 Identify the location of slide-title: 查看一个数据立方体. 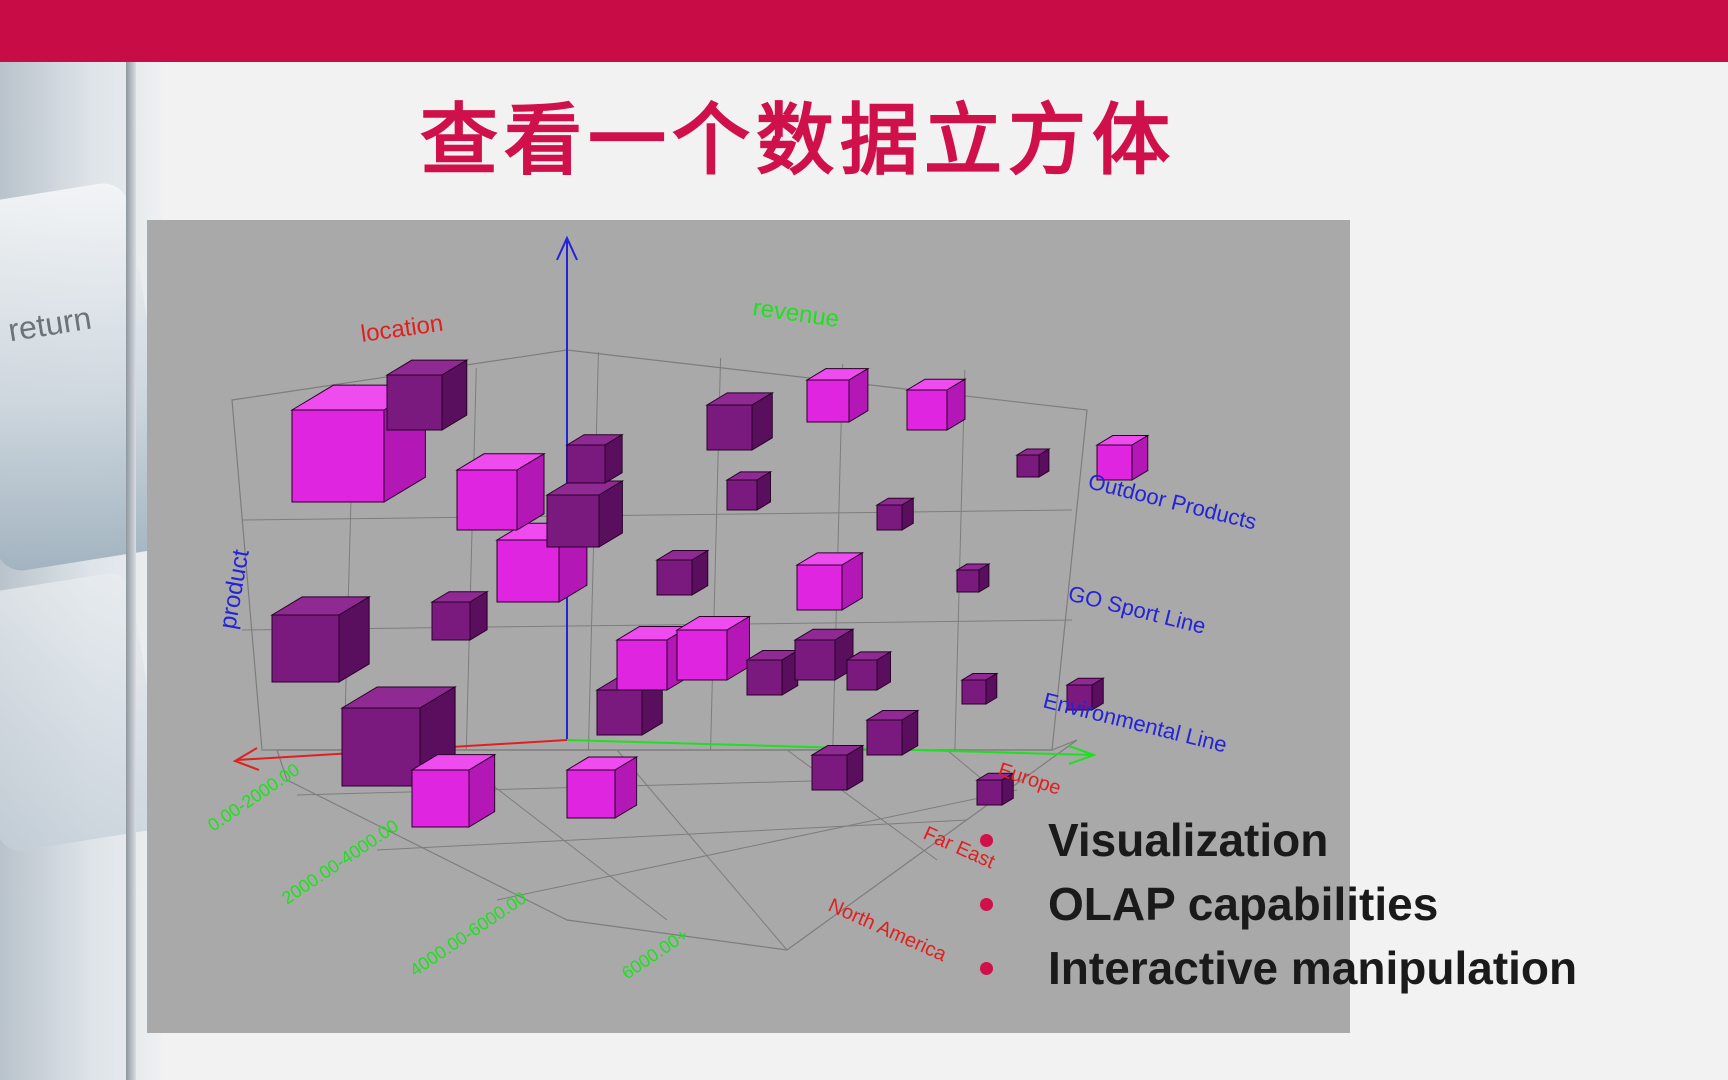
(798, 140).